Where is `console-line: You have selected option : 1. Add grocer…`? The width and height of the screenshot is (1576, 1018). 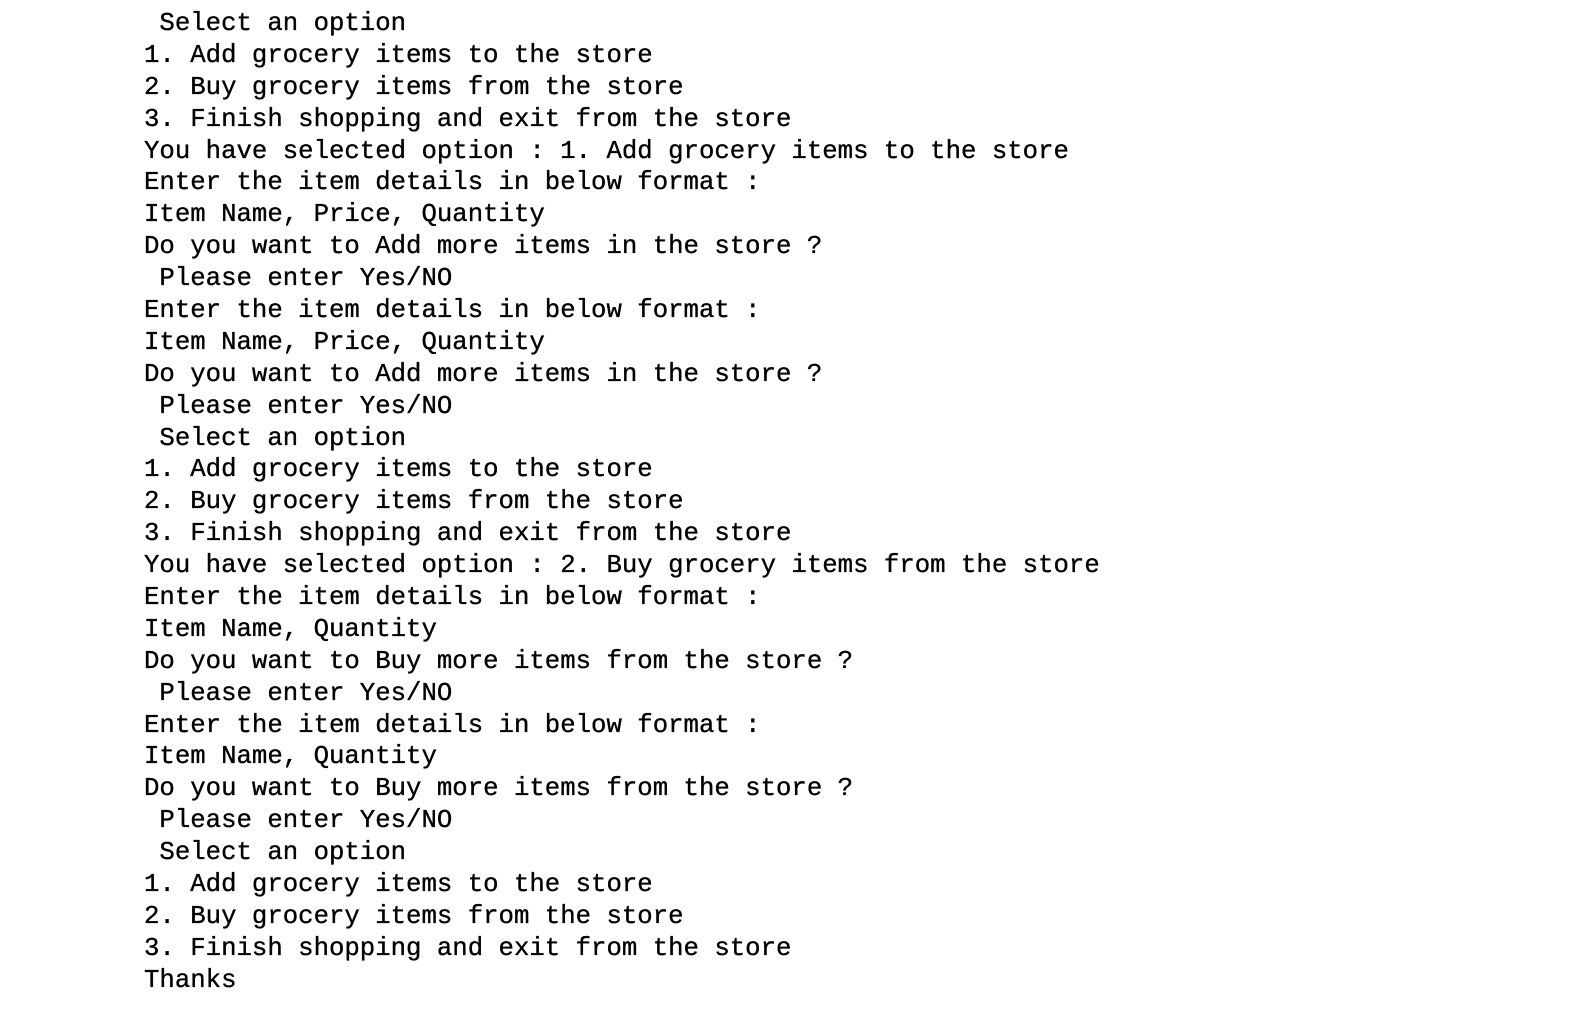
console-line: You have selected option : 1. Add grocer… is located at coordinates (606, 151).